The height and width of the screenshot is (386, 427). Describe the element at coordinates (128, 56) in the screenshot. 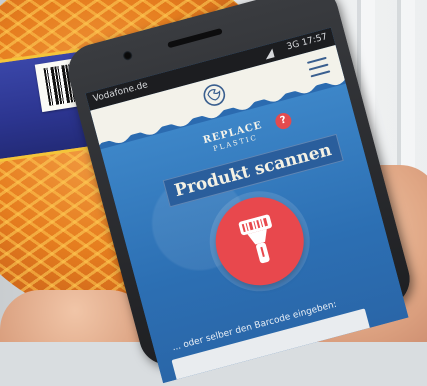

I see `front-camera` at that location.